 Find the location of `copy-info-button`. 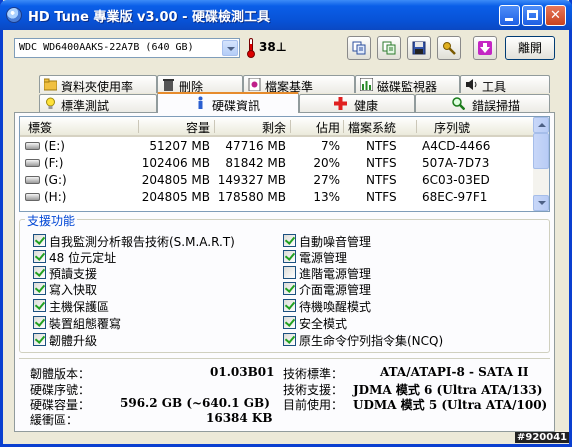

copy-info-button is located at coordinates (359, 48).